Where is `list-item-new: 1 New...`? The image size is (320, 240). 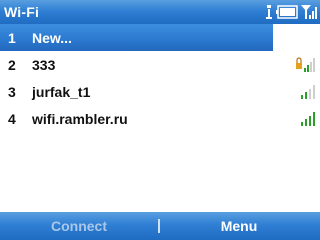
list-item-new: 1 New... is located at coordinates (136, 37).